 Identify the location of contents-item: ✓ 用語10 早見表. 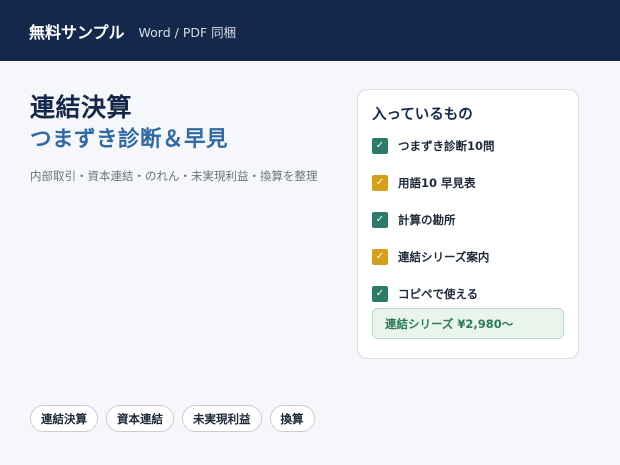
(424, 183).